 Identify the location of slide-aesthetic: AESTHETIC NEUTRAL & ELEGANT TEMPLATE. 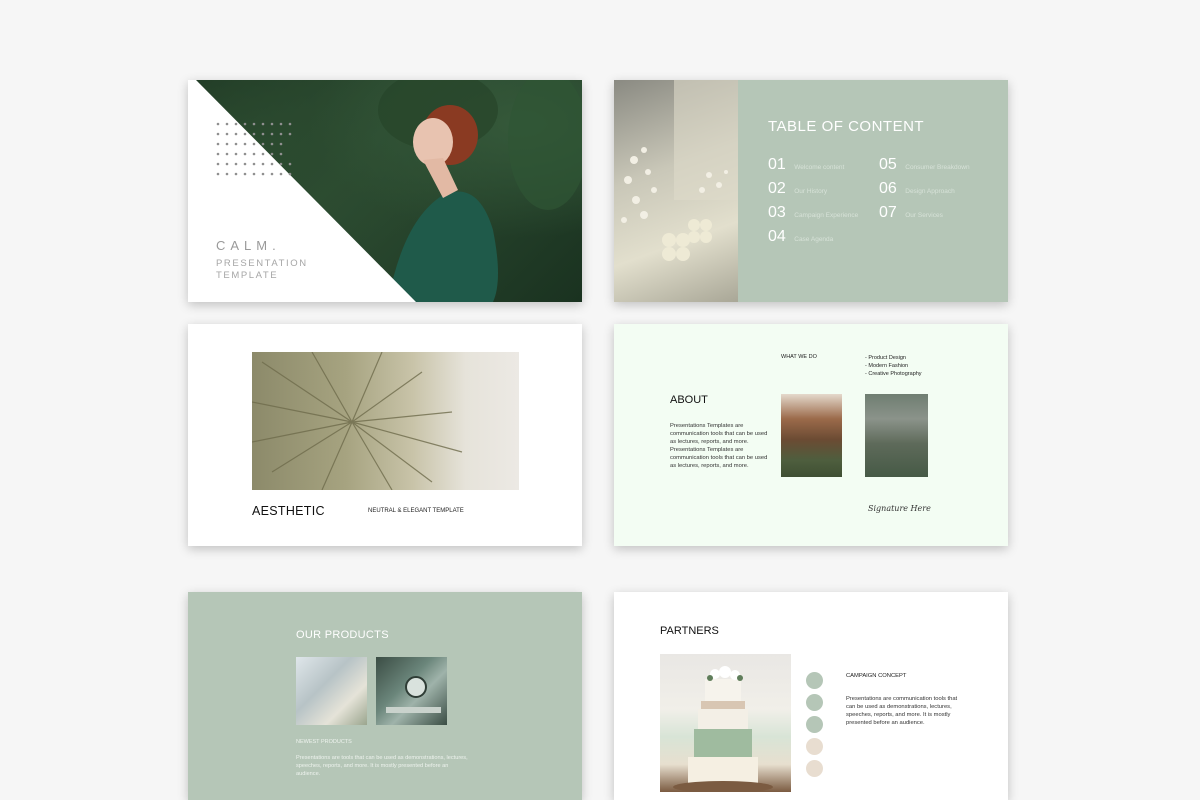
(385, 435).